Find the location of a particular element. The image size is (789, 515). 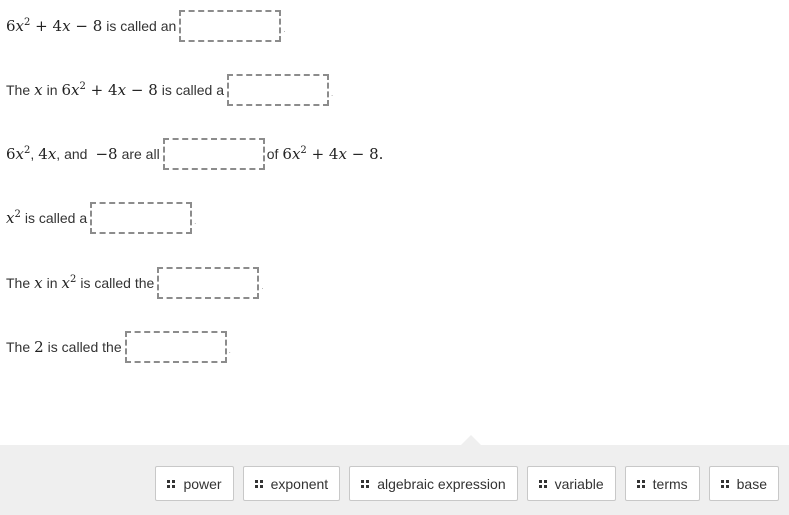

question-5: The x in x2 is called the . is located at coordinates (135, 283).